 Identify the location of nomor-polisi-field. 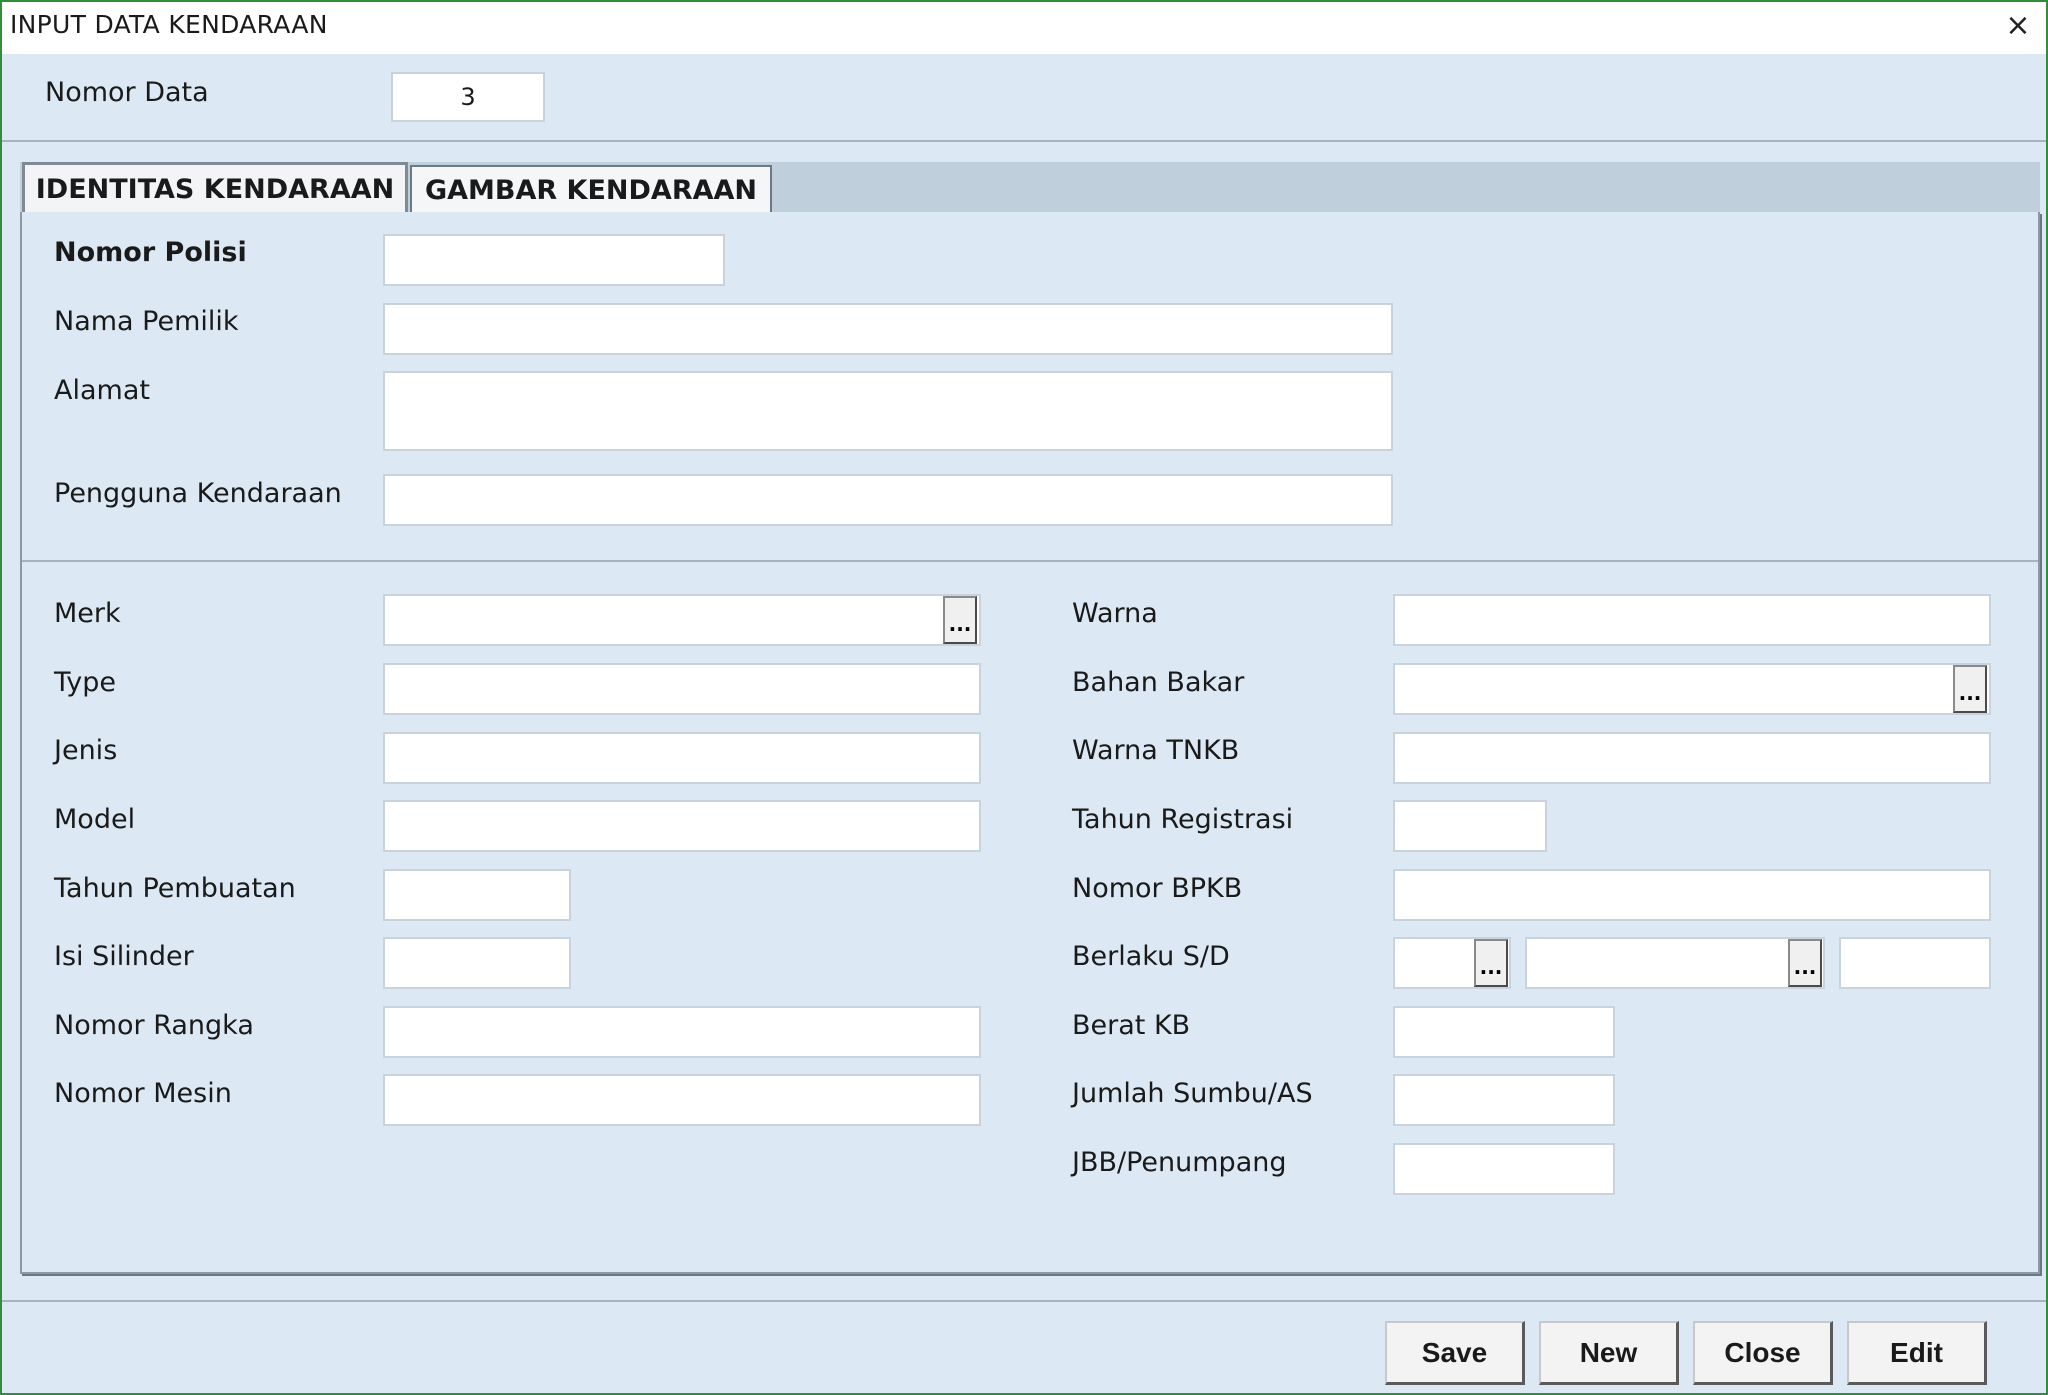
(554, 260).